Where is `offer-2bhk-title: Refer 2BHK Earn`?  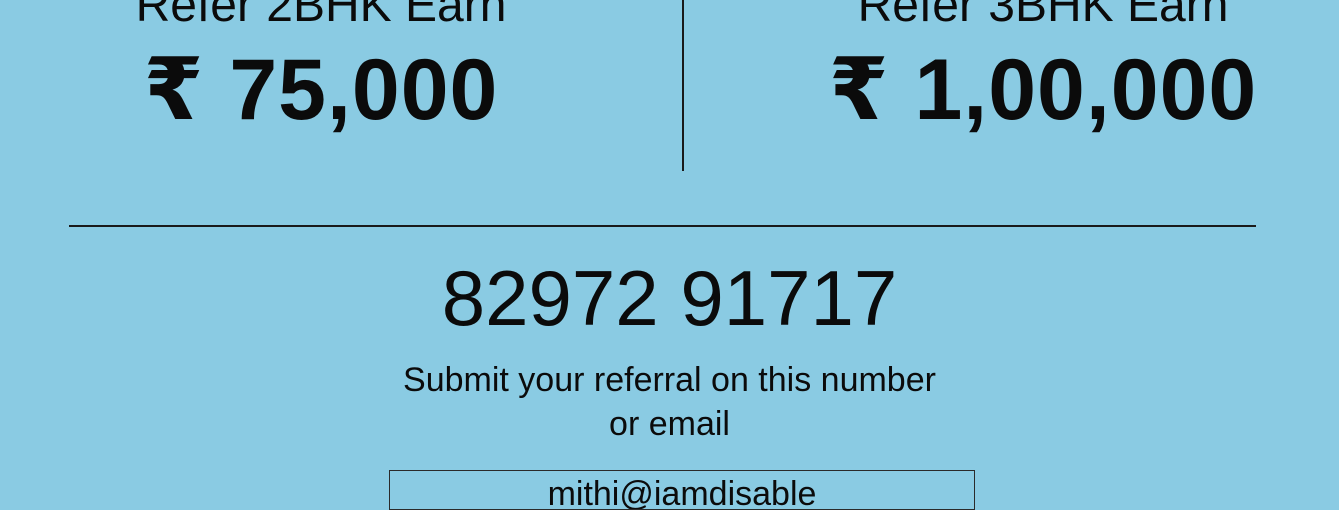
offer-2bhk-title: Refer 2BHK Earn is located at coordinates (321, 16).